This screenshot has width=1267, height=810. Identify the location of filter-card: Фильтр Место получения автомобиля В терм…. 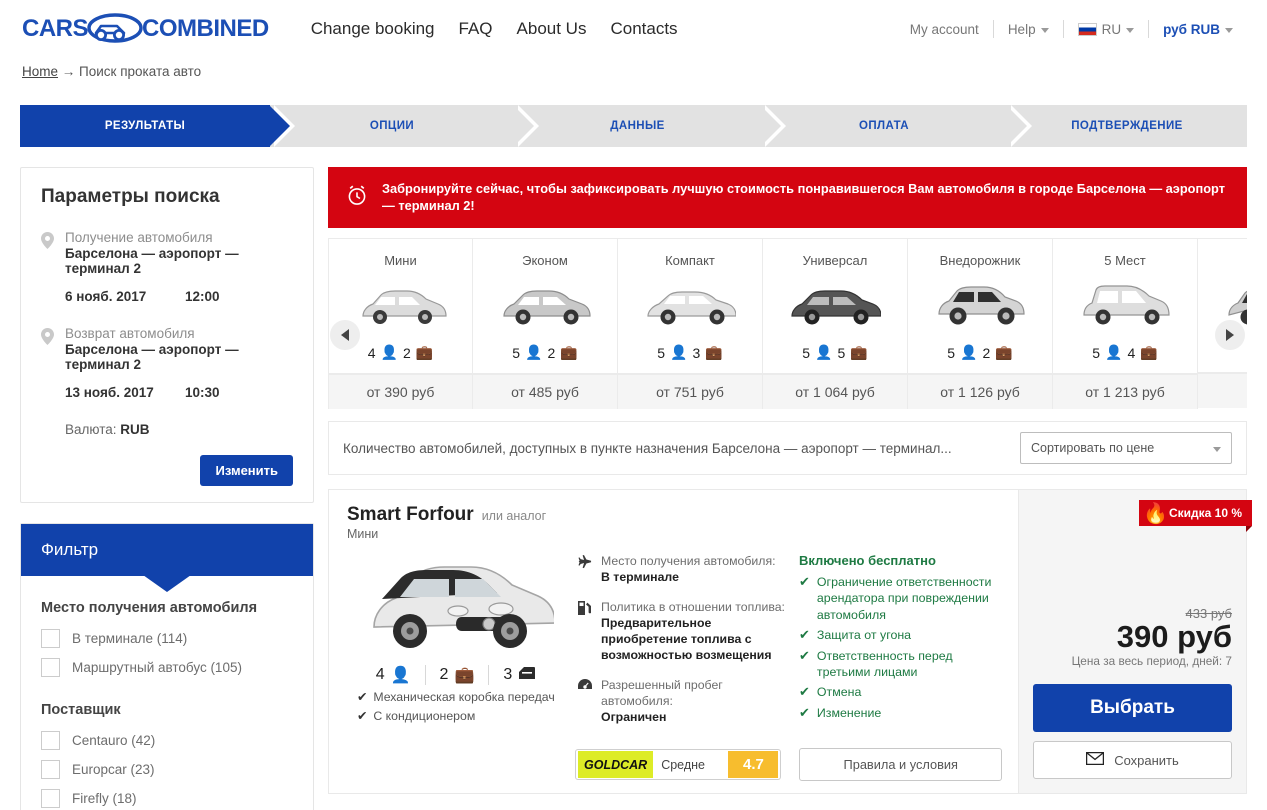
(167, 666).